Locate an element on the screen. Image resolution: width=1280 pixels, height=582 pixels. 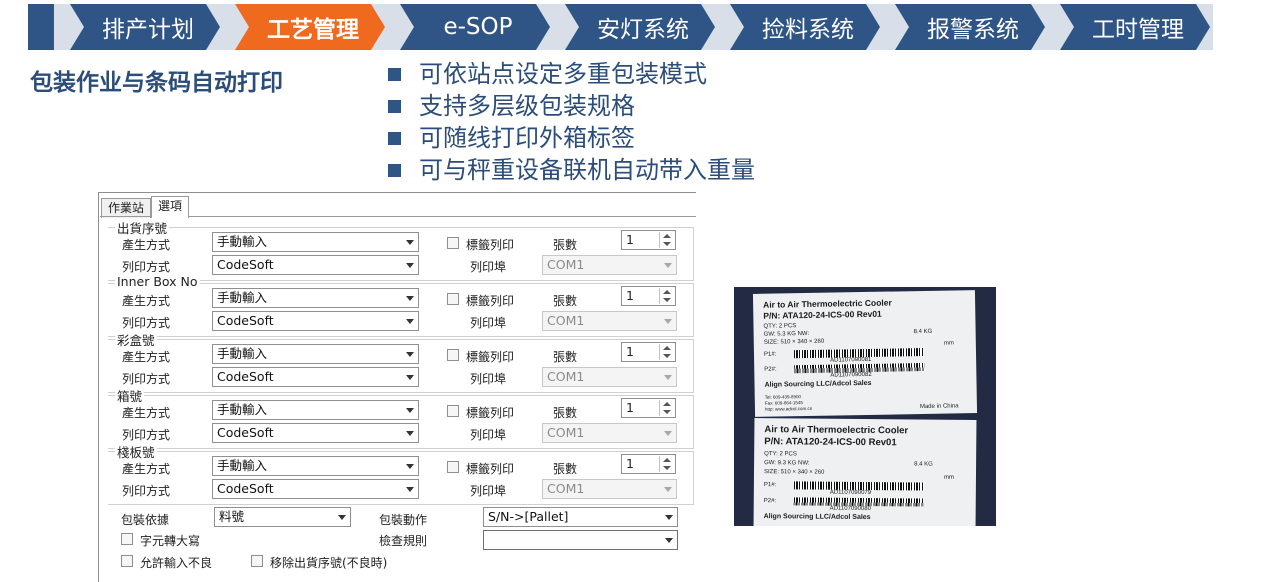
nav-item-alarm: 报警系统 is located at coordinates (970, 27).